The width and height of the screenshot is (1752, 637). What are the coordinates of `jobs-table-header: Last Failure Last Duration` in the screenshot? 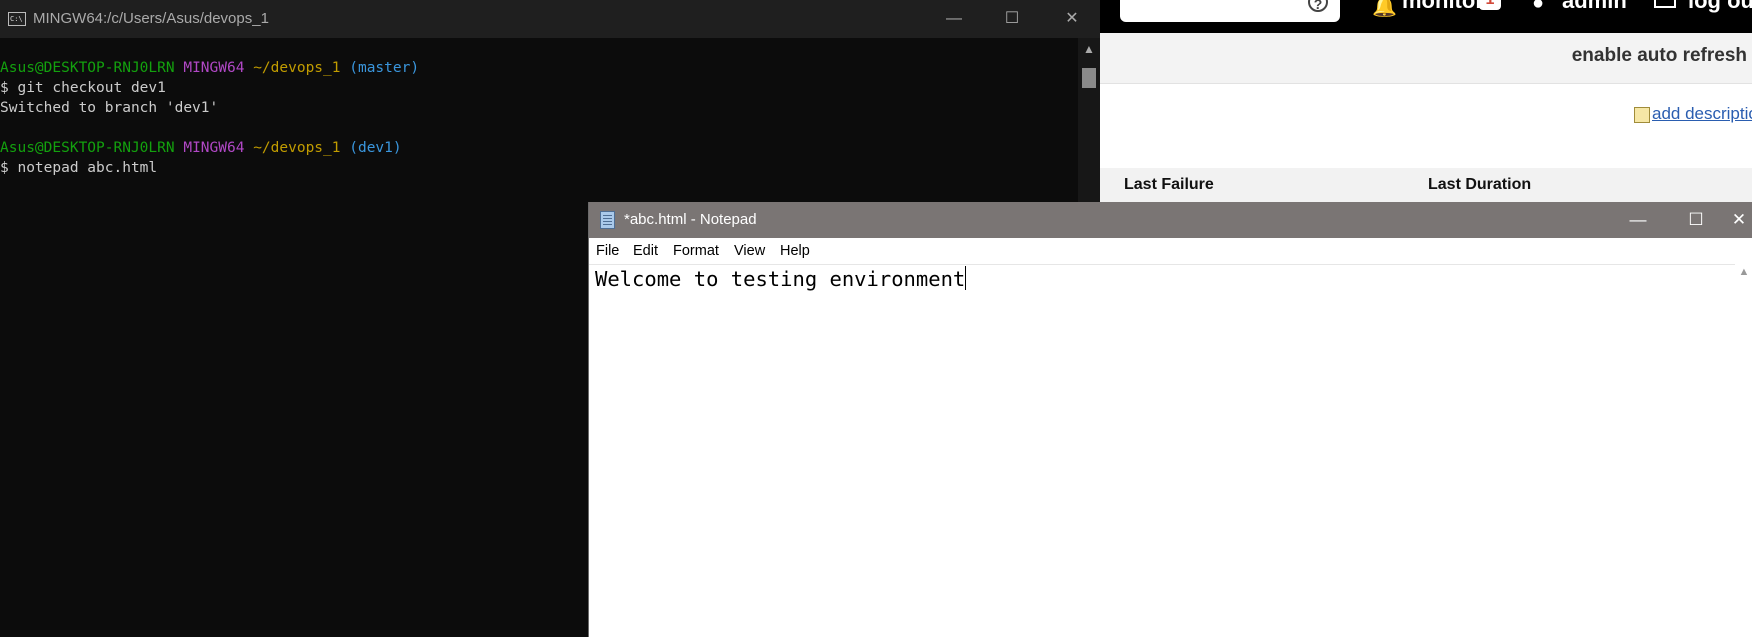 It's located at (1426, 185).